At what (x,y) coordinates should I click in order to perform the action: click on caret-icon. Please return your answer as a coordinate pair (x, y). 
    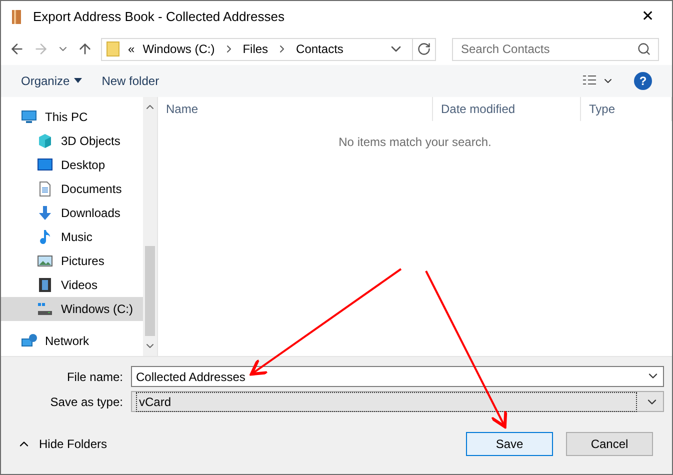
    Looking at the image, I should click on (78, 81).